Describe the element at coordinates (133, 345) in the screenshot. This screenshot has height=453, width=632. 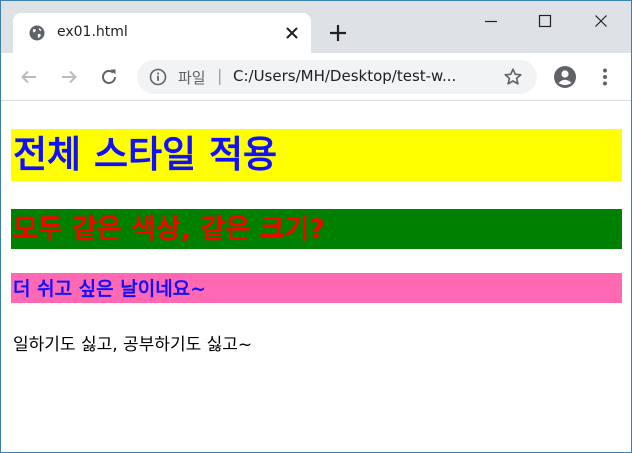
I see `paragraph: 일하기도 싫고, 공부하기도 싫고~` at that location.